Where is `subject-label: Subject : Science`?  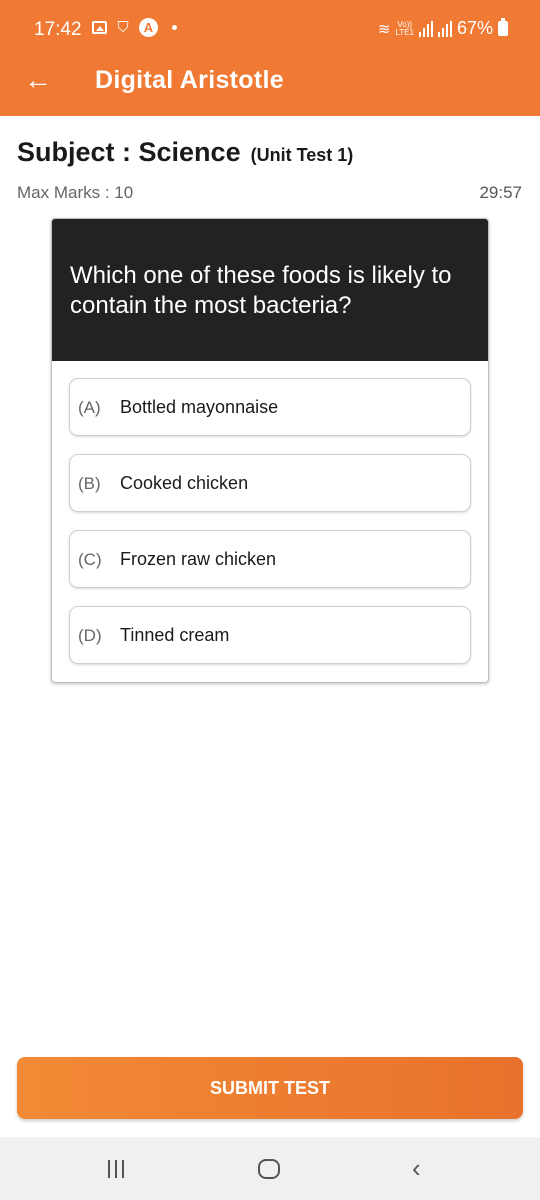
subject-label: Subject : Science is located at coordinates (129, 152).